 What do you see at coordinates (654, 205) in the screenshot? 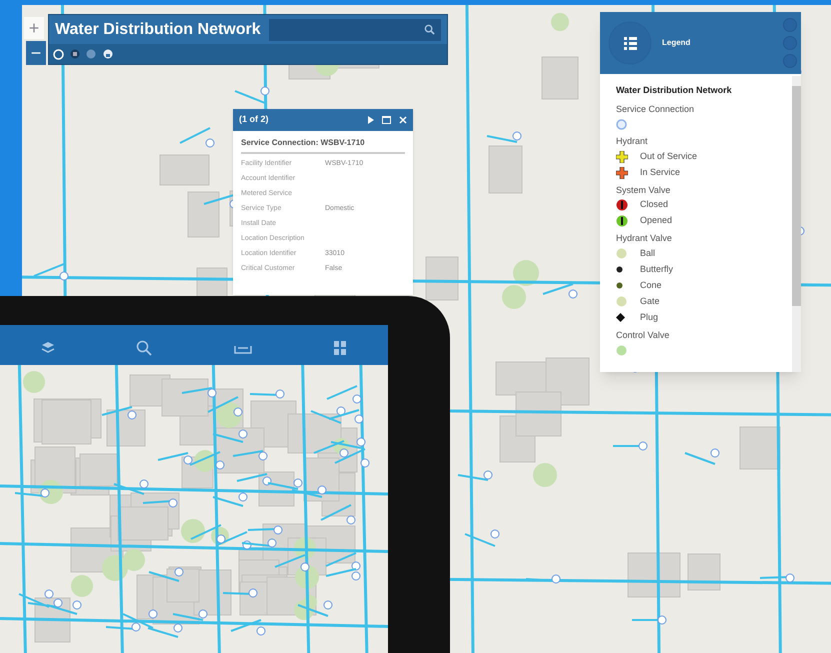
I see `legend-item-label: Closed` at bounding box center [654, 205].